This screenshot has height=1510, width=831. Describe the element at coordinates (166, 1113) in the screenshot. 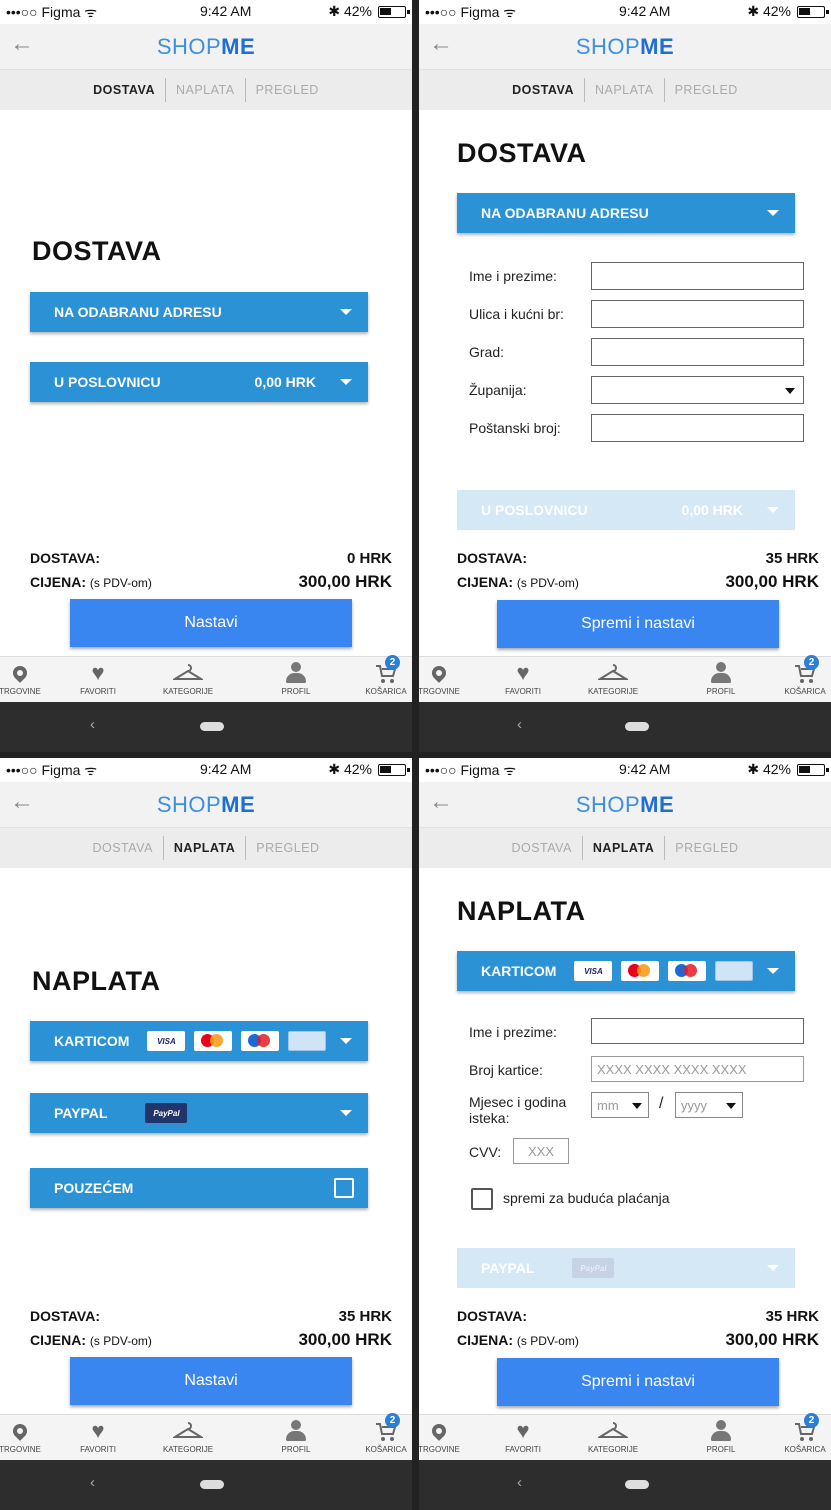

I see `paypal-logo: PayPal` at that location.